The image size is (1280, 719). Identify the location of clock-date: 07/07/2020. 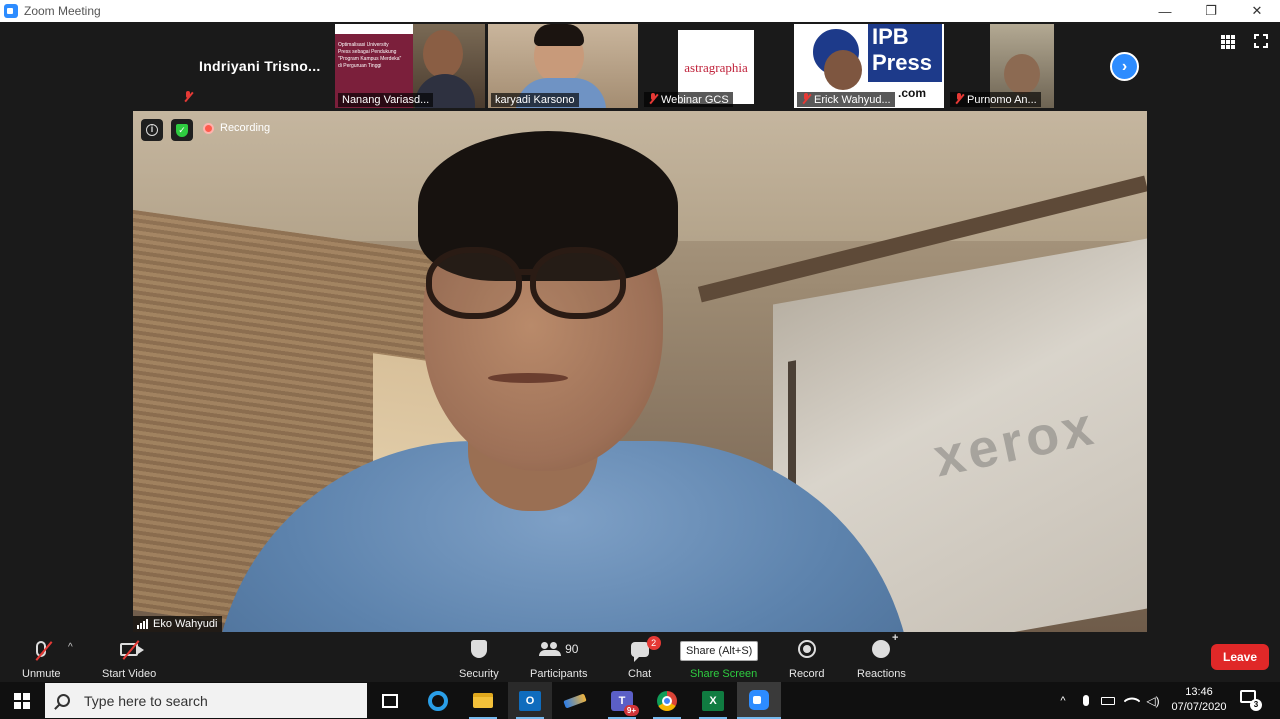
(1199, 707).